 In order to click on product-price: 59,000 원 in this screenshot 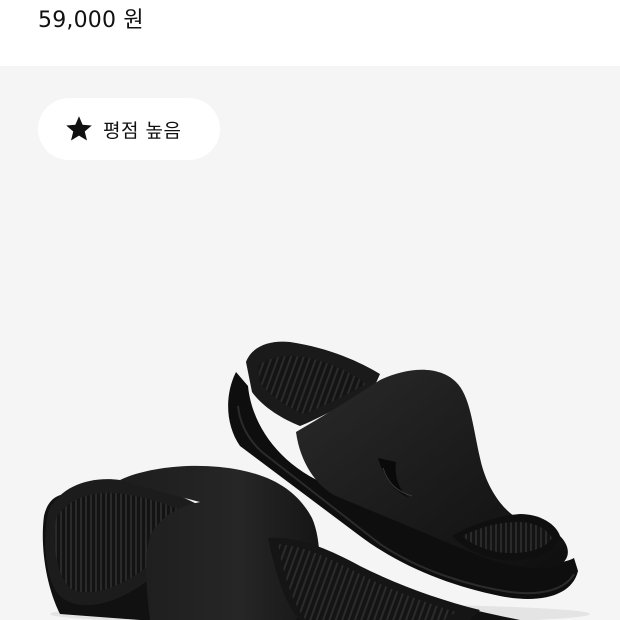, I will do `click(91, 20)`.